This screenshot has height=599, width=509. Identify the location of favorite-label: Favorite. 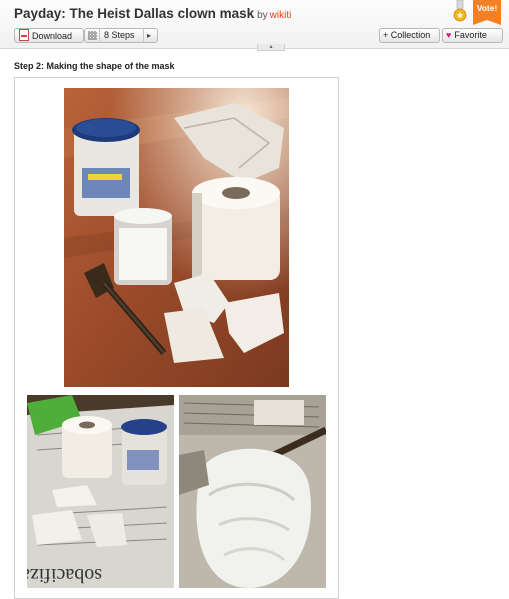
(470, 35).